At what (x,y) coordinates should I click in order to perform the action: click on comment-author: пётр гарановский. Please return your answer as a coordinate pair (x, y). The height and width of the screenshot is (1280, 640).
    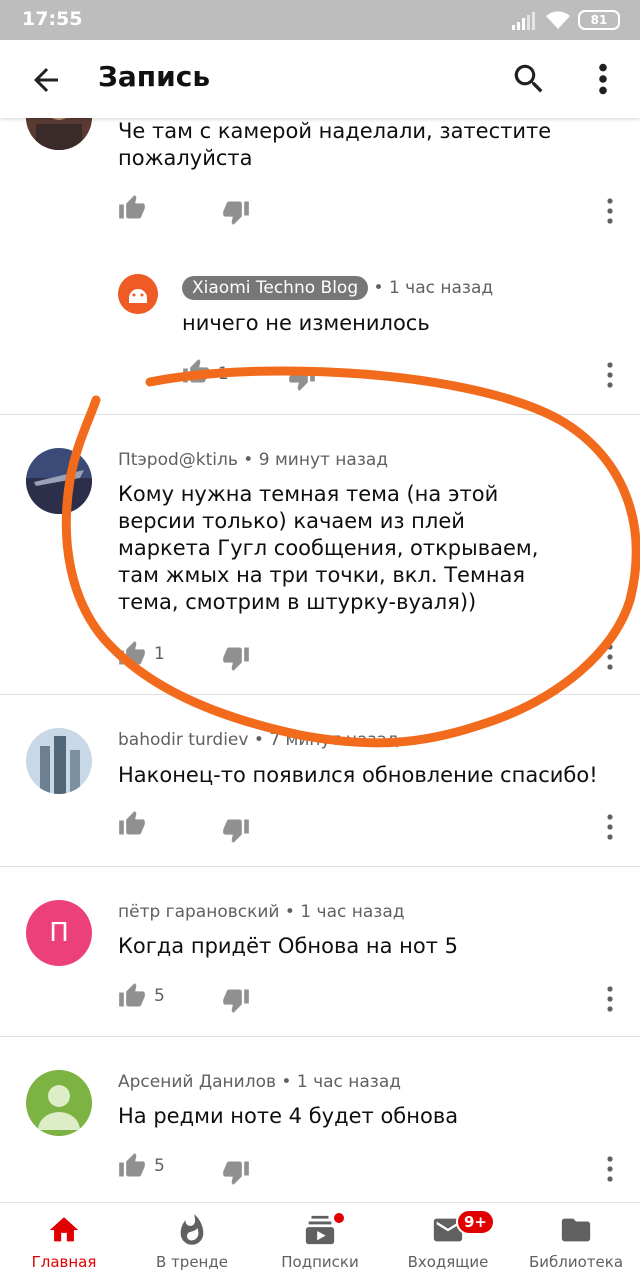
    Looking at the image, I should click on (198, 912).